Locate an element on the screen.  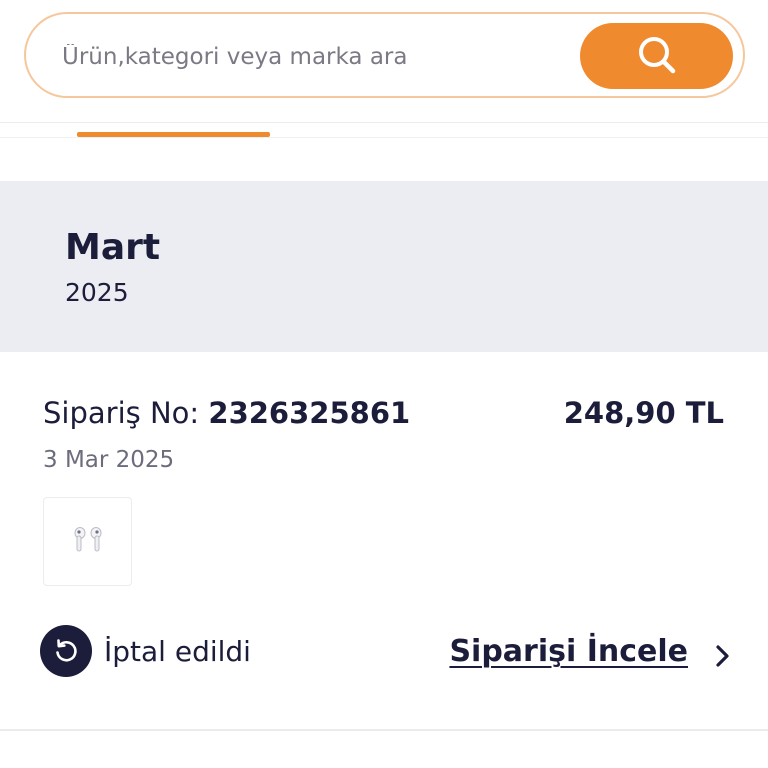
month-year: 2025 is located at coordinates (97, 292).